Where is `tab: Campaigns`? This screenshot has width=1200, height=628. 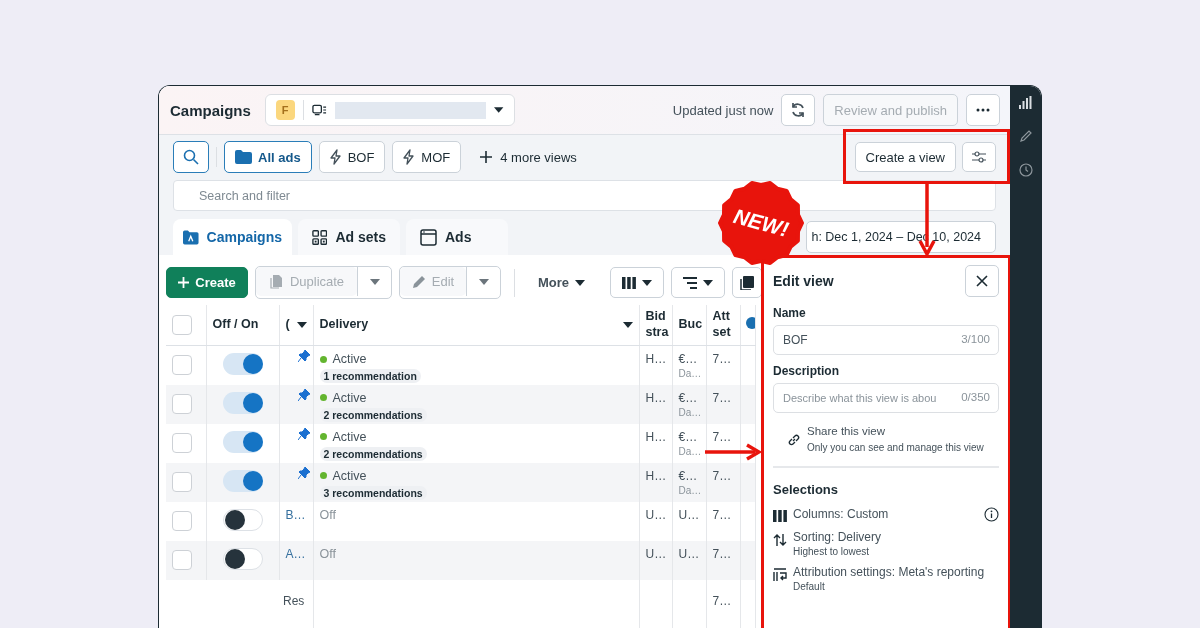
tab: Campaigns is located at coordinates (232, 237).